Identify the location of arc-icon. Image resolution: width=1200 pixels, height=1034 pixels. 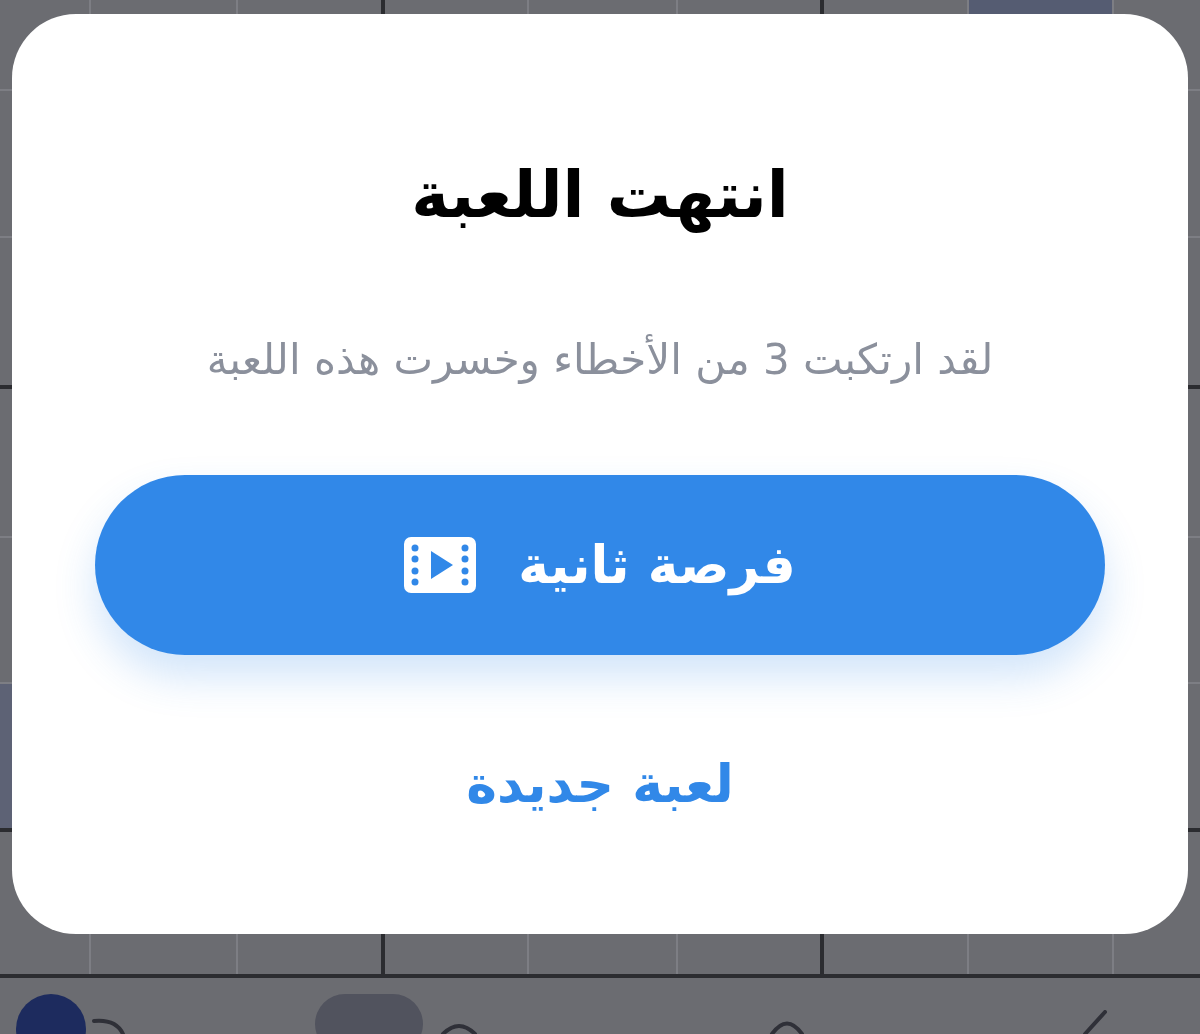
(109, 1026).